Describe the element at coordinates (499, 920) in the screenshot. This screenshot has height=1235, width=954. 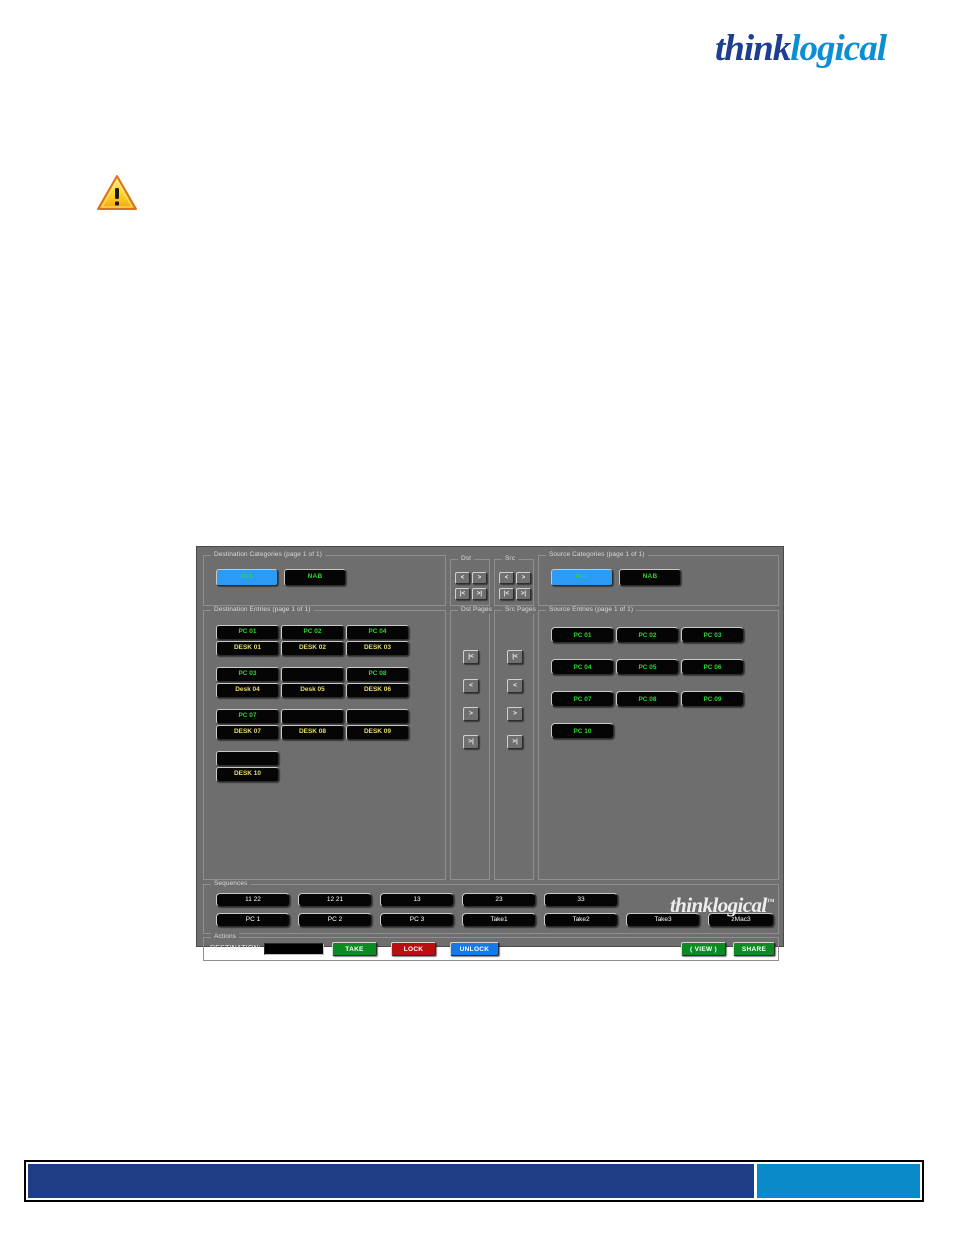
I see `sequence-button: Take1` at that location.